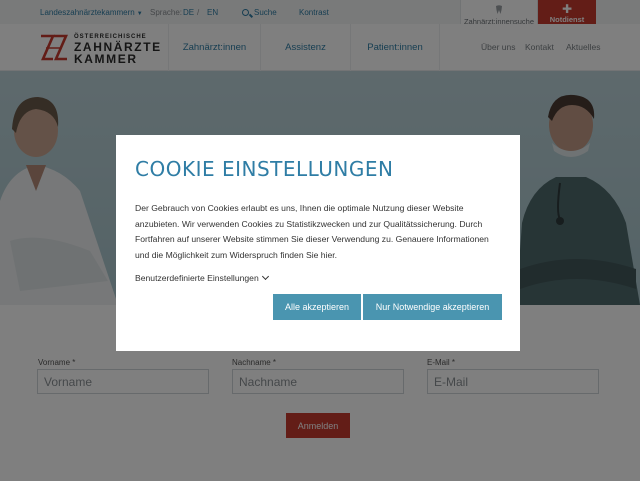 Image resolution: width=640 pixels, height=481 pixels. What do you see at coordinates (197, 278) in the screenshot?
I see `custom-settings-label: Benutzerdefinierte Einstellungen` at bounding box center [197, 278].